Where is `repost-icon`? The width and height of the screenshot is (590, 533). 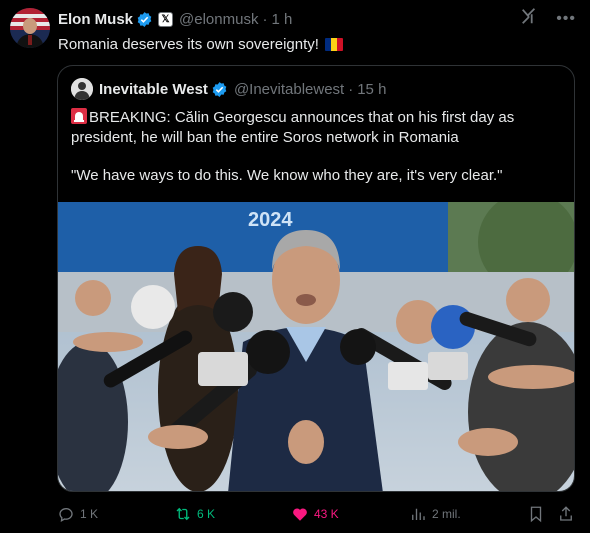 repost-icon is located at coordinates (183, 514).